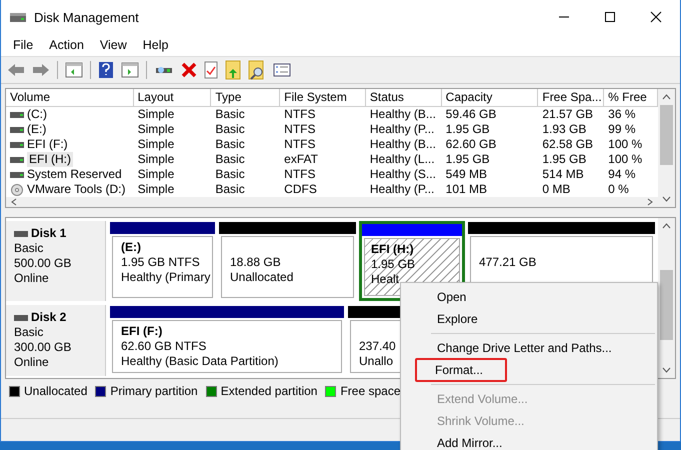  What do you see at coordinates (113, 45) in the screenshot?
I see `menu-item: View` at bounding box center [113, 45].